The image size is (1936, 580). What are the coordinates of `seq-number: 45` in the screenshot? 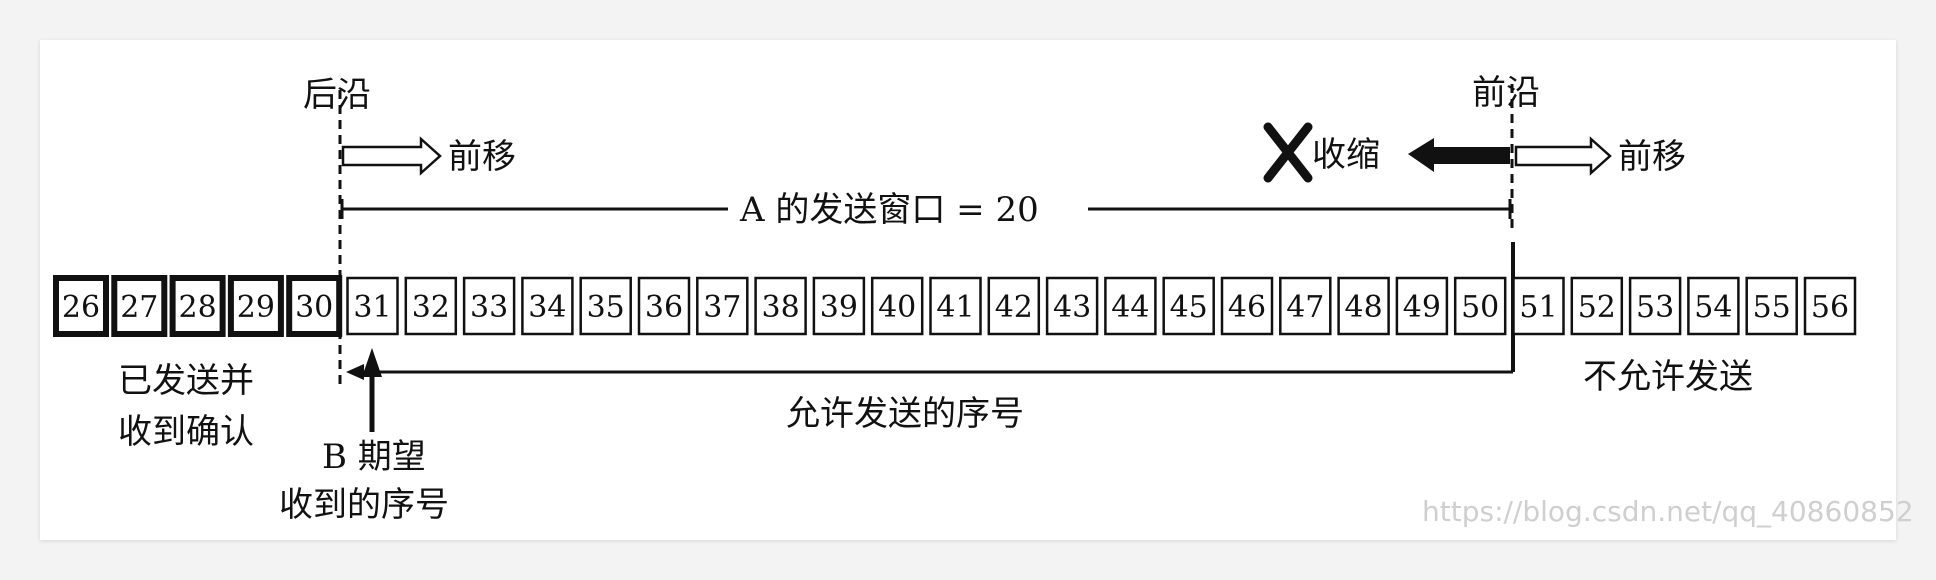 It's located at (1189, 307).